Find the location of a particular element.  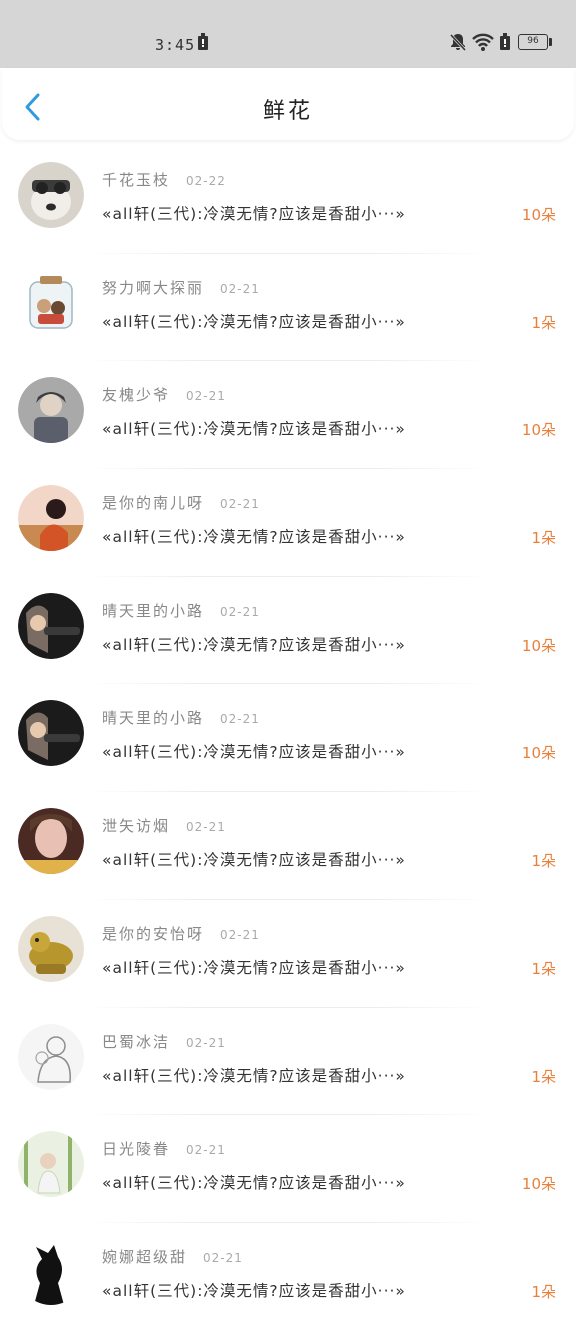

page-title: 鲜花 is located at coordinates (287, 111).